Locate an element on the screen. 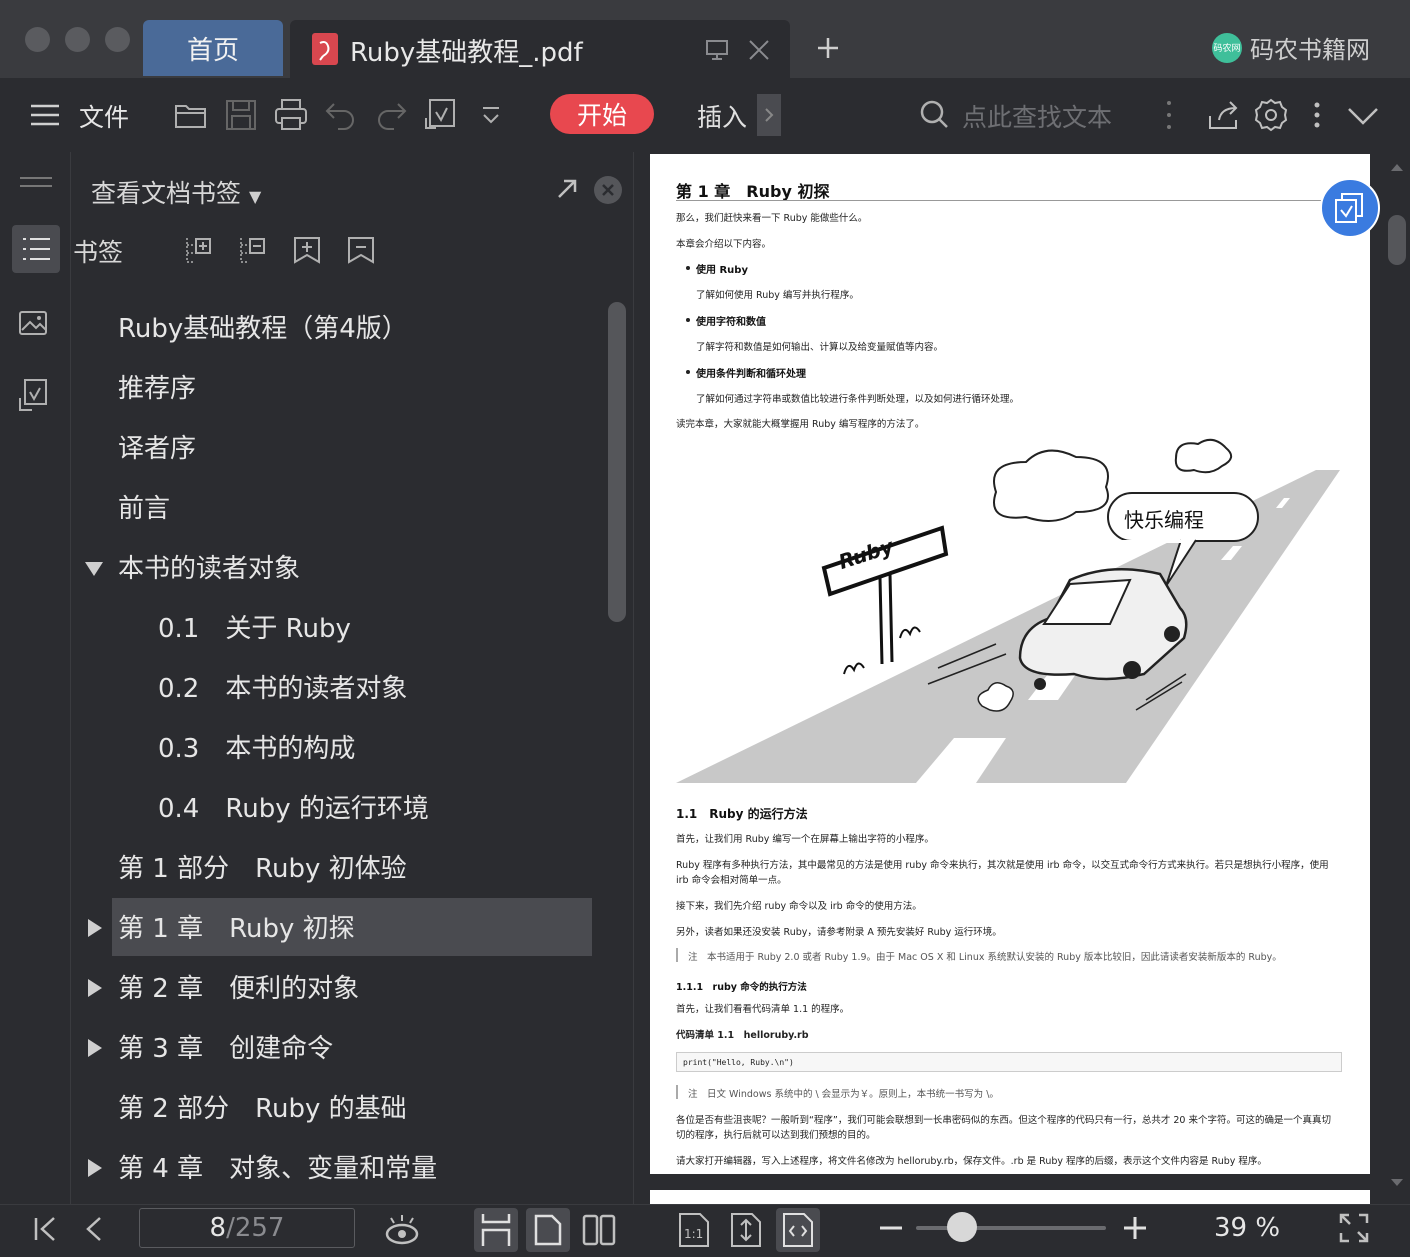 The height and width of the screenshot is (1257, 1410). road-illustration is located at coordinates (1008, 610).